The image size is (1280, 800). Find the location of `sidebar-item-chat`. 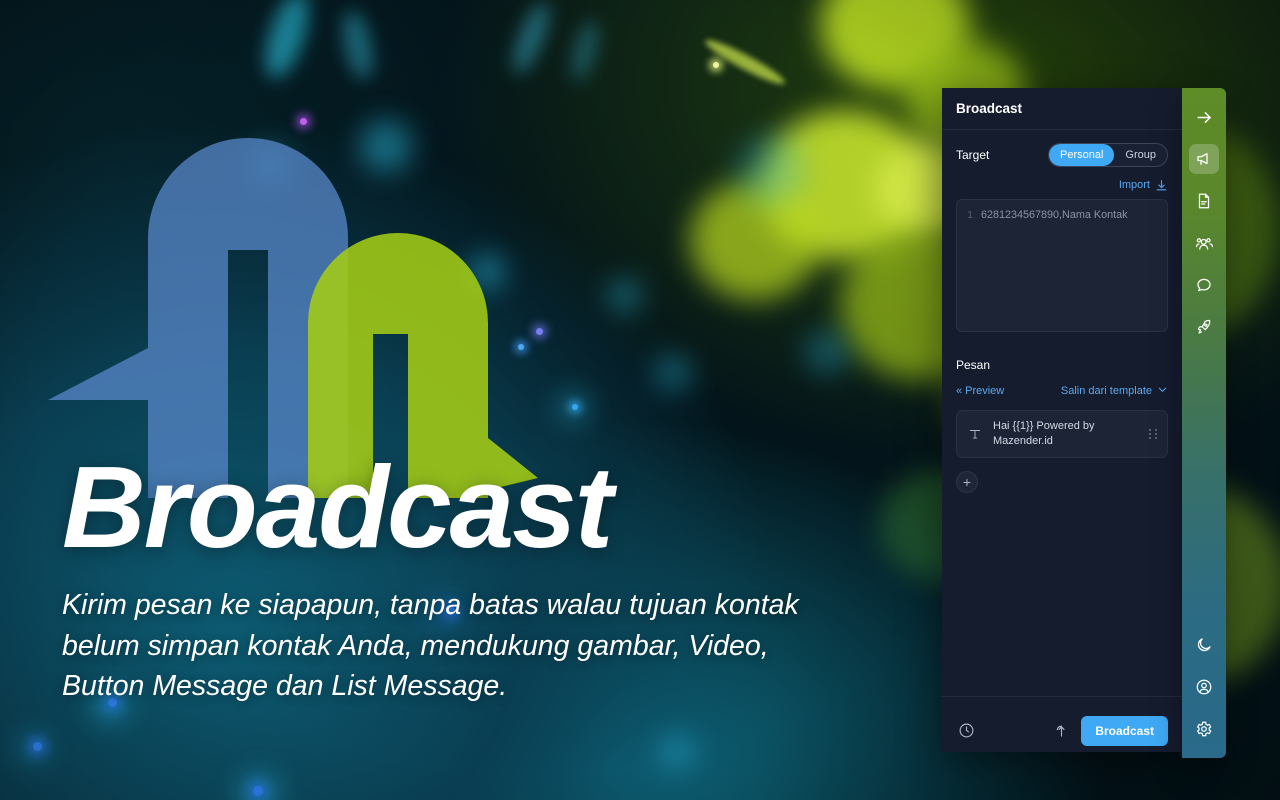

sidebar-item-chat is located at coordinates (1204, 285).